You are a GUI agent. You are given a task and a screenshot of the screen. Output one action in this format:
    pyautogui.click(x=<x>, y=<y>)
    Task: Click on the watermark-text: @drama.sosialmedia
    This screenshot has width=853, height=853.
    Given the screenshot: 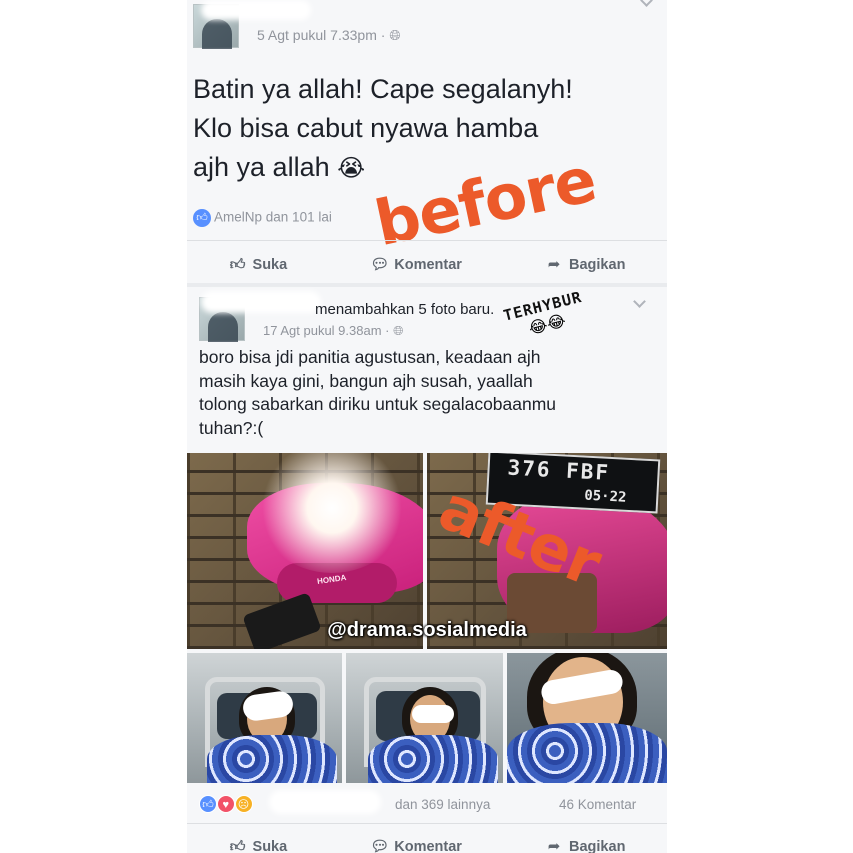 What is the action you would take?
    pyautogui.click(x=427, y=630)
    